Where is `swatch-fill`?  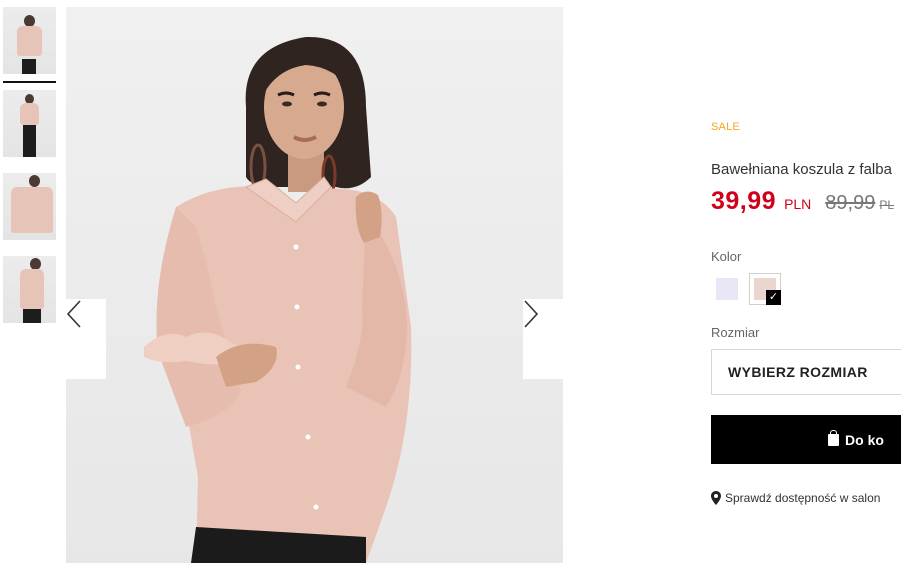
swatch-fill is located at coordinates (727, 289).